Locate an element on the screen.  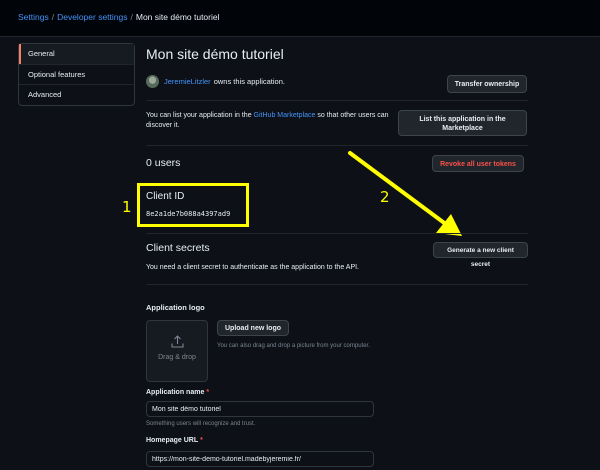
client-secrets-title: Client secrets is located at coordinates (178, 248).